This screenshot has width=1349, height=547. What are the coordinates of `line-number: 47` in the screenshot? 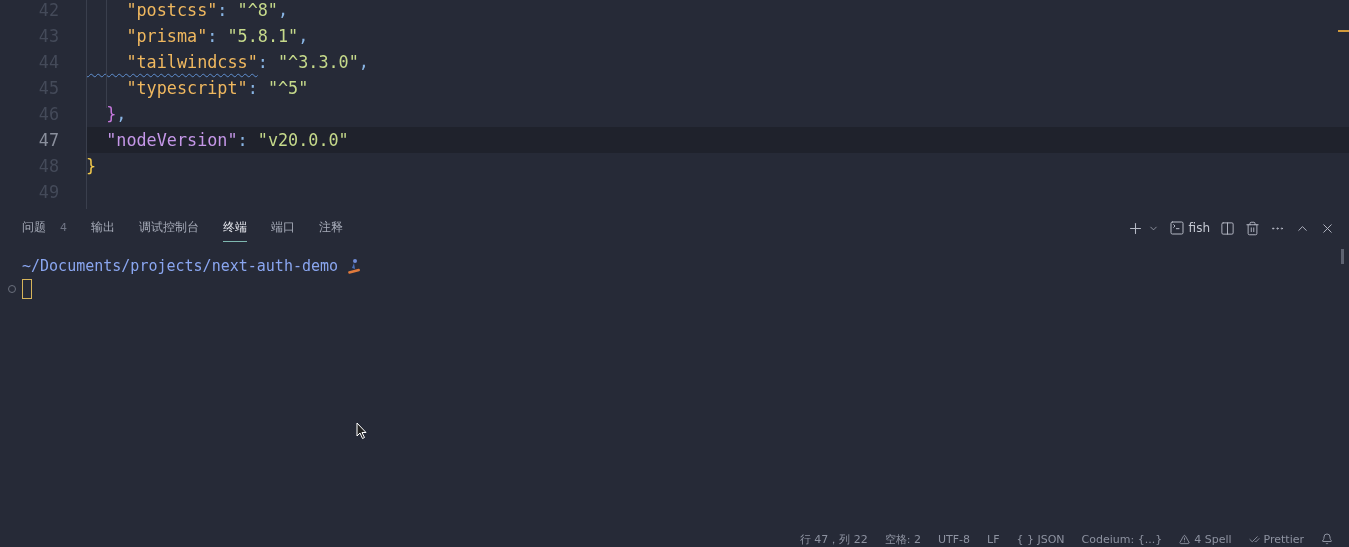 It's located at (48, 140).